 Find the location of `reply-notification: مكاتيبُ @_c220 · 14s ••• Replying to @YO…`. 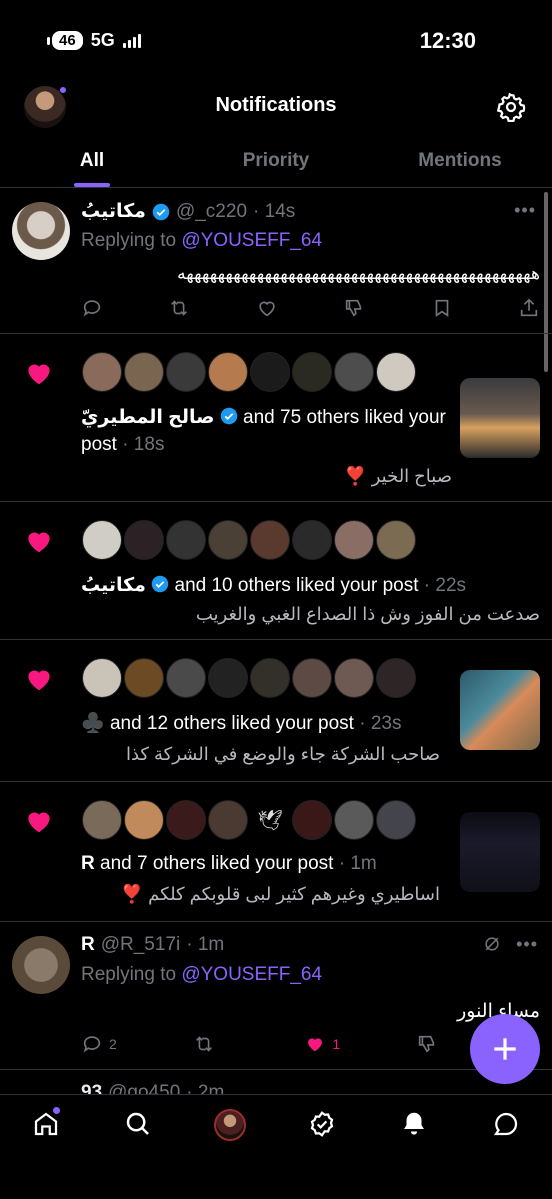

reply-notification: مكاتيبُ @_c220 · 14s ••• Replying to @YO… is located at coordinates (276, 261).